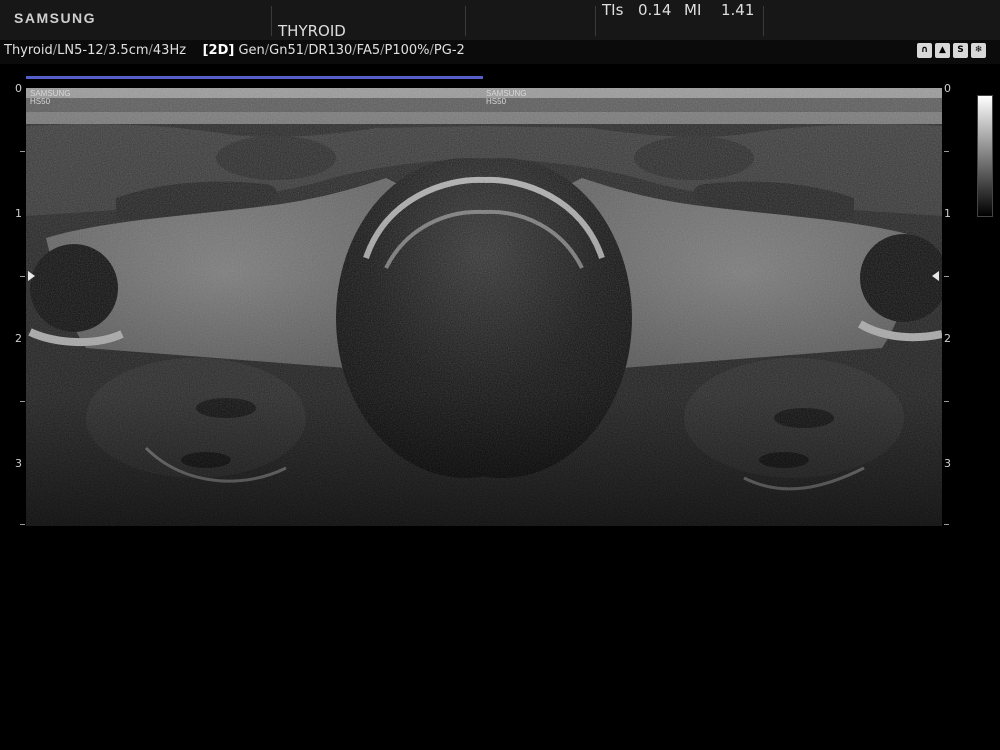 This screenshot has height=750, width=1000. I want to click on focus-marker-left-icon, so click(31, 276).